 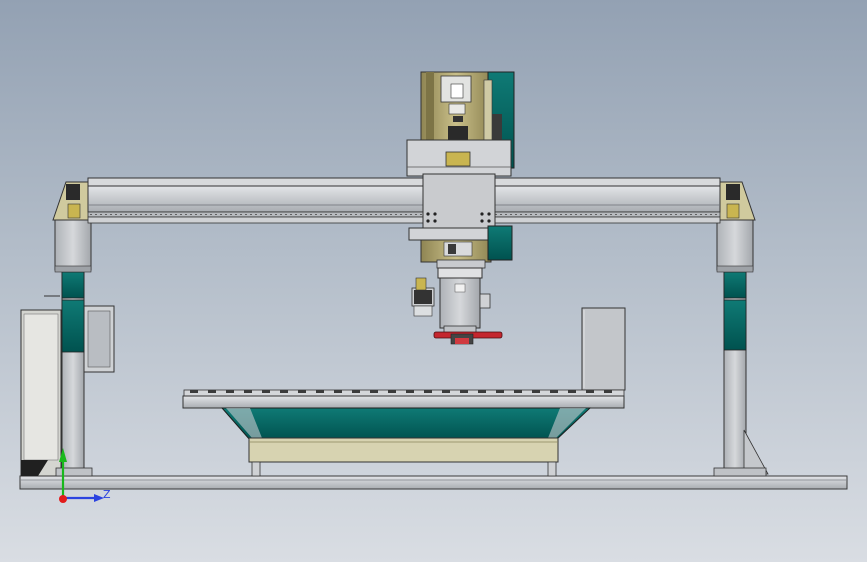 I want to click on side-guard-panel, so click(x=603, y=349).